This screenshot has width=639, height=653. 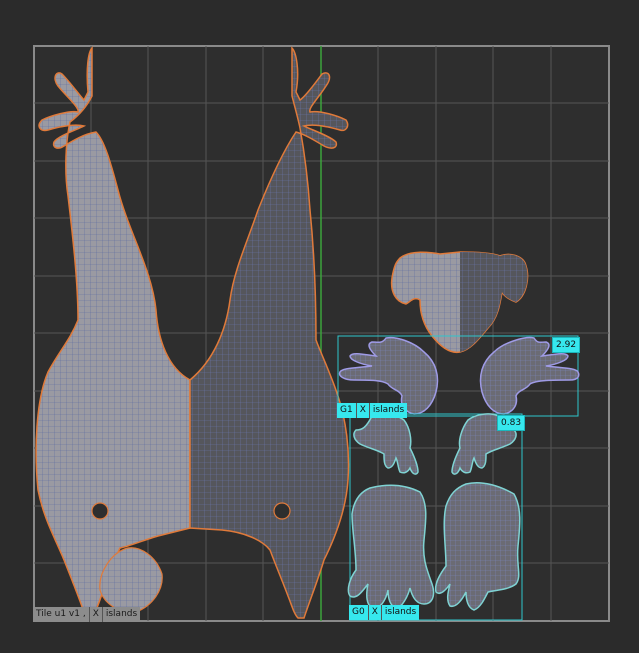 What do you see at coordinates (566, 345) in the screenshot?
I see `group-g1-value-badge: 2.92` at bounding box center [566, 345].